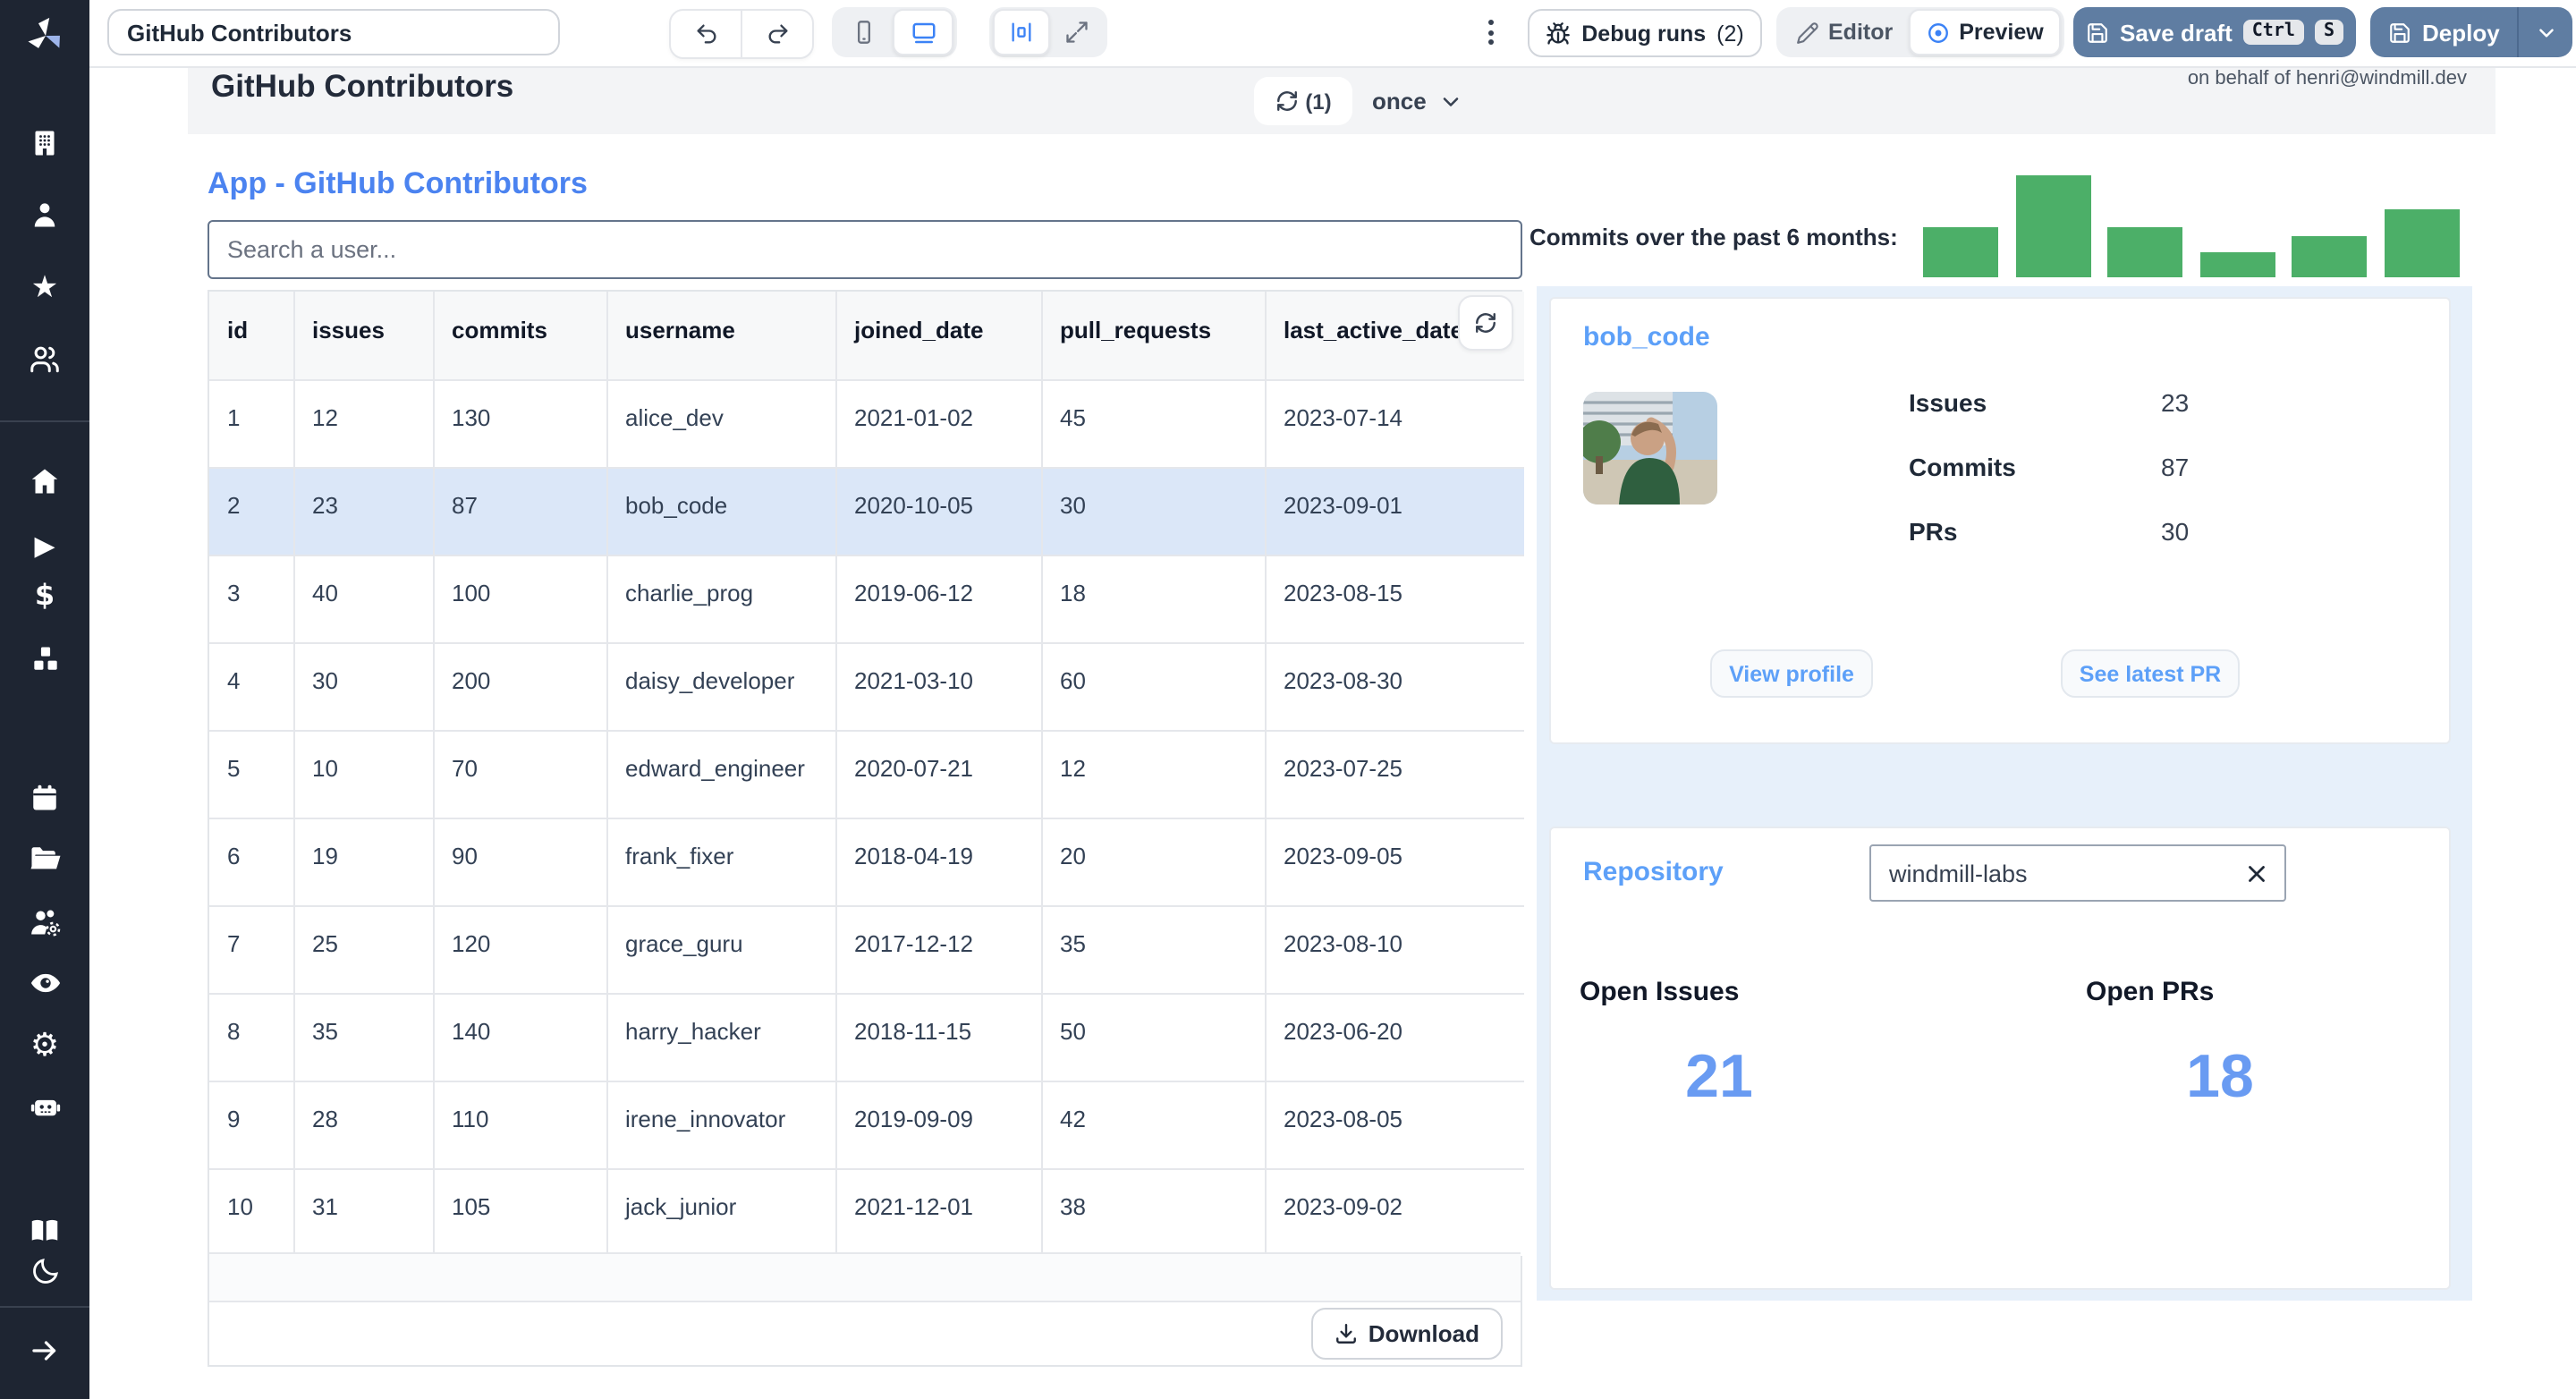 The height and width of the screenshot is (1399, 2576). Describe the element at coordinates (44, 143) in the screenshot. I see `sidebar-item-workspace` at that location.